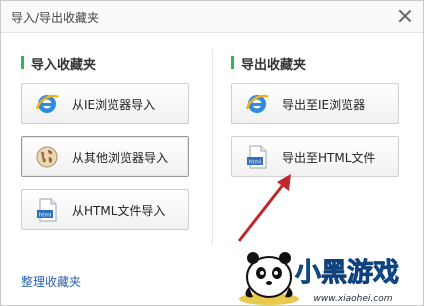  I want to click on export-to-html-label: 导出至HTML文件, so click(329, 158).